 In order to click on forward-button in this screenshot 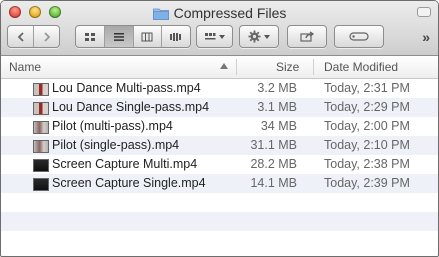, I will do `click(46, 36)`.